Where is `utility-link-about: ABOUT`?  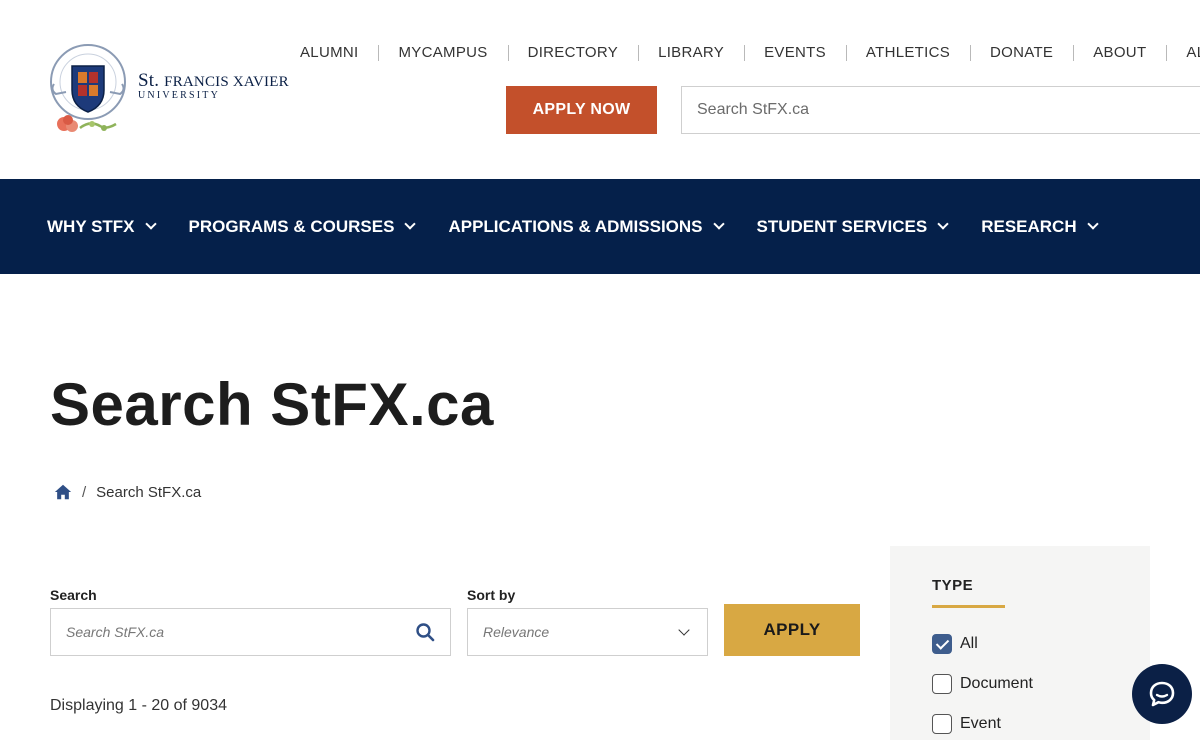
utility-link-about: ABOUT is located at coordinates (1119, 53).